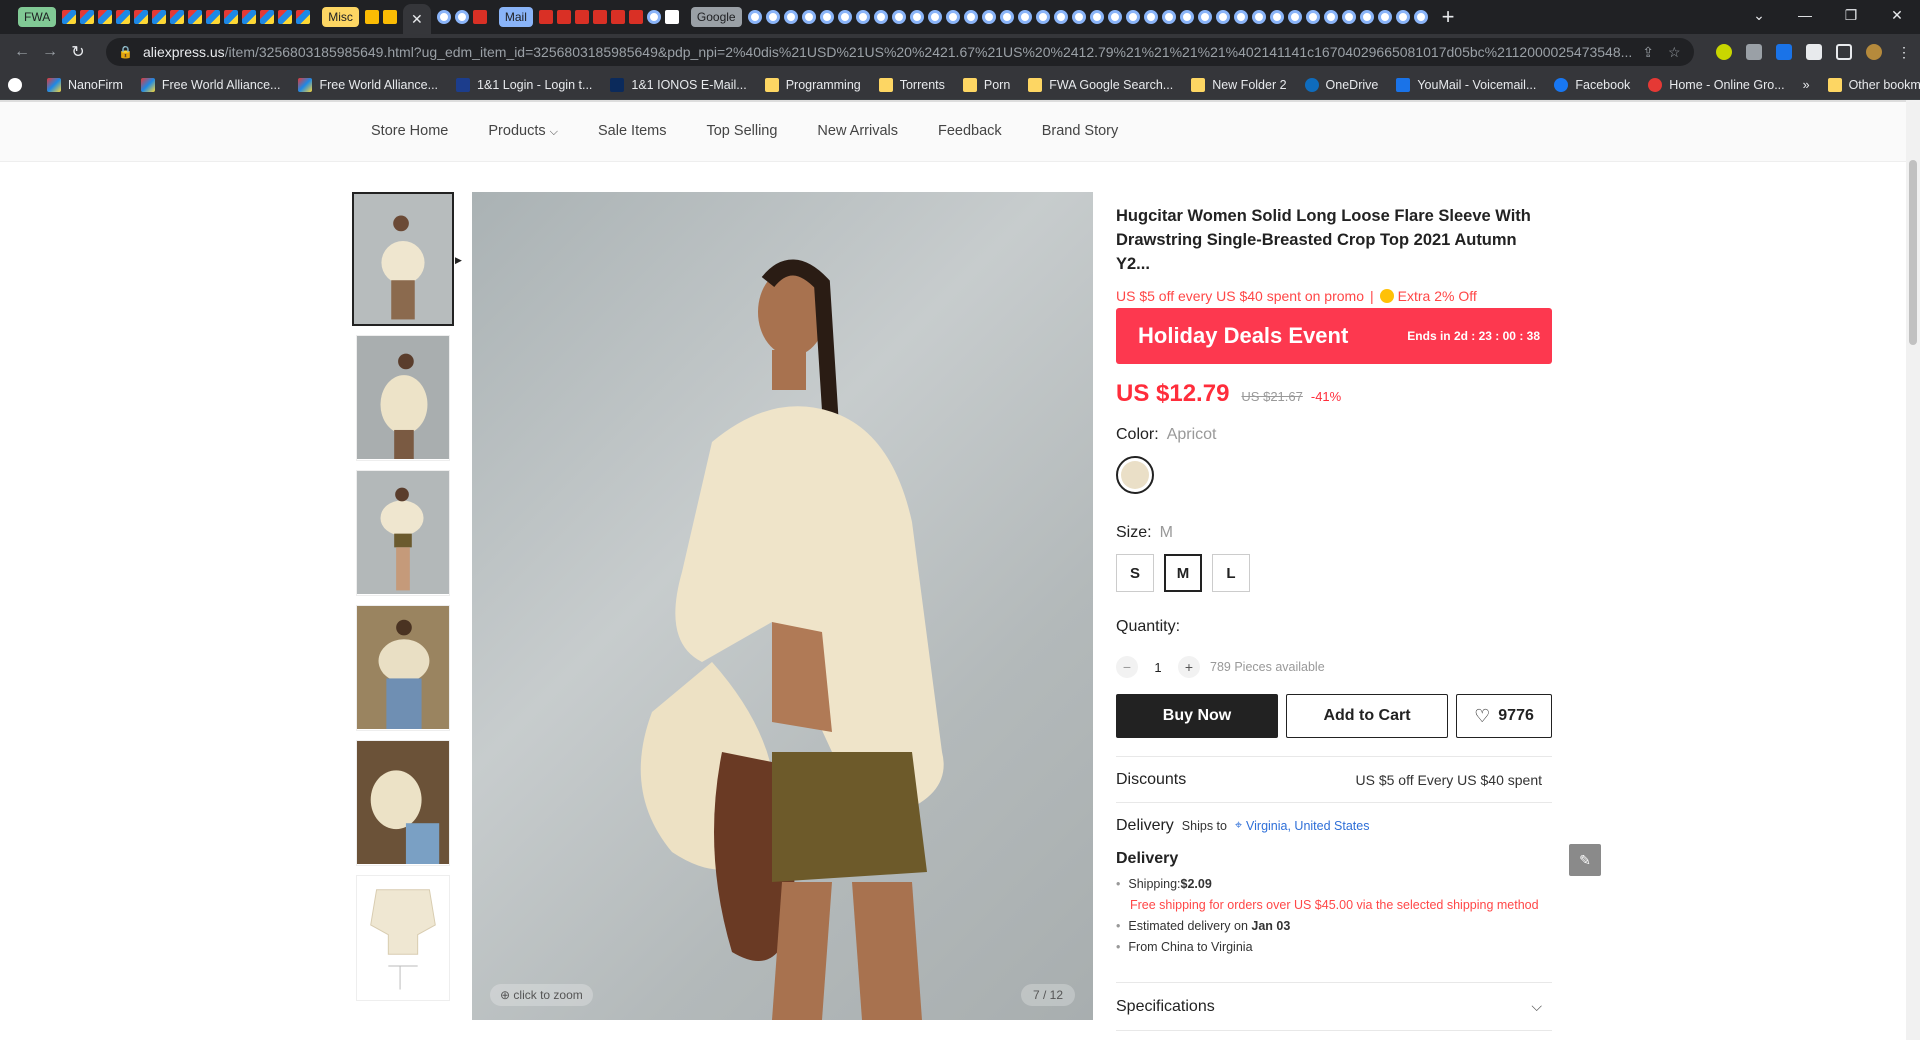 The width and height of the screenshot is (1920, 1040). I want to click on promo-link: US $5 off every US $40 spent on promo, so click(1240, 296).